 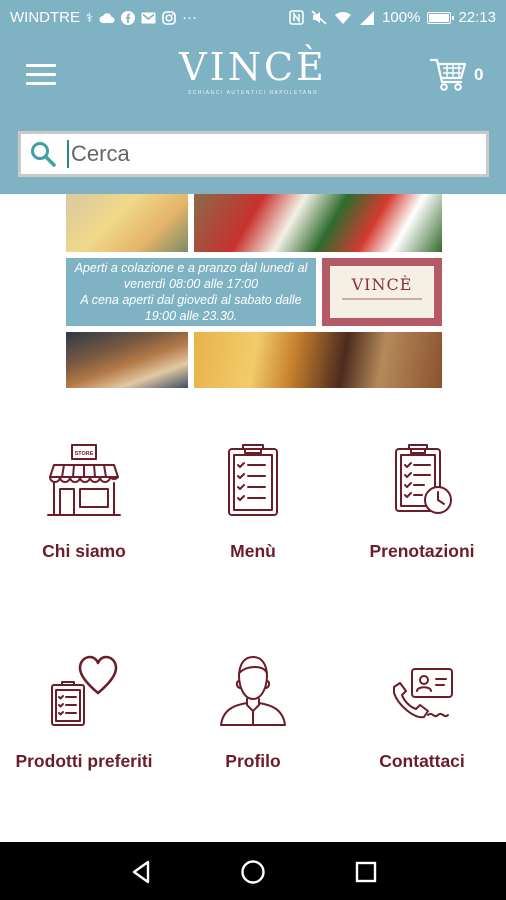 What do you see at coordinates (423, 479) in the screenshot?
I see `clipboard-clock-icon` at bounding box center [423, 479].